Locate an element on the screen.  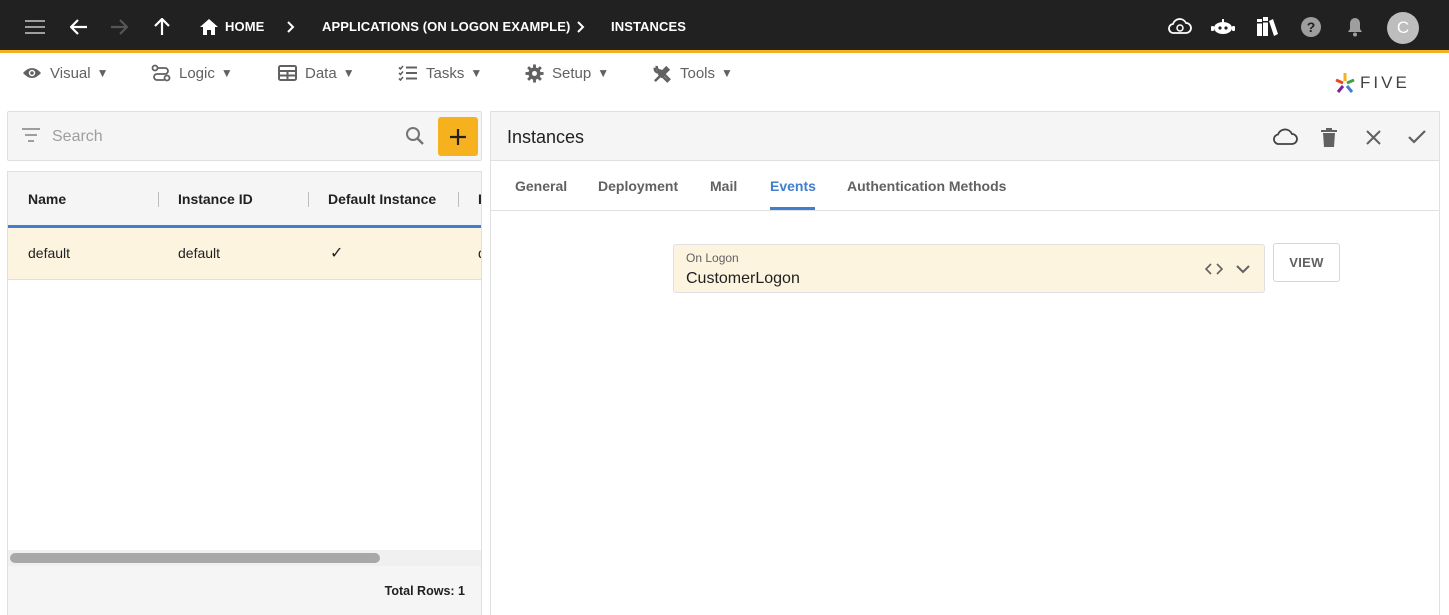
delete-icon is located at coordinates (1329, 137).